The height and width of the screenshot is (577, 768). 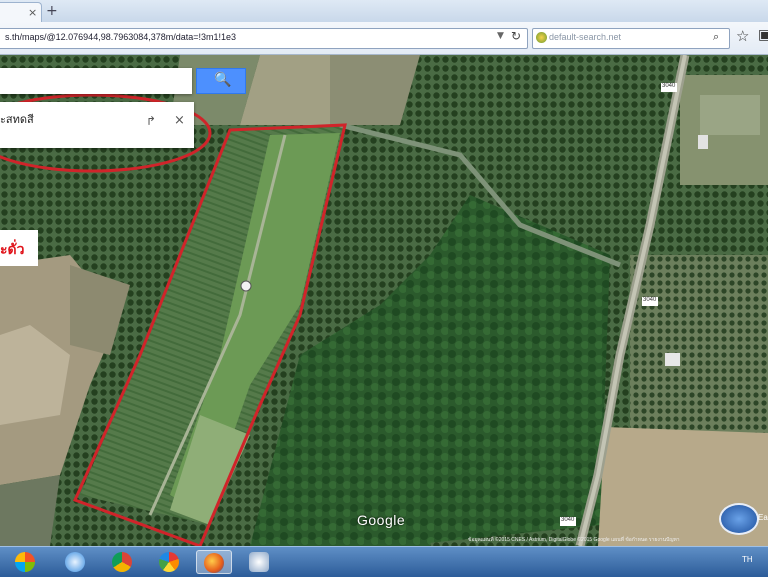 What do you see at coordinates (97, 125) in the screenshot?
I see `place-info-card: ะสทดสี ↱ ×` at bounding box center [97, 125].